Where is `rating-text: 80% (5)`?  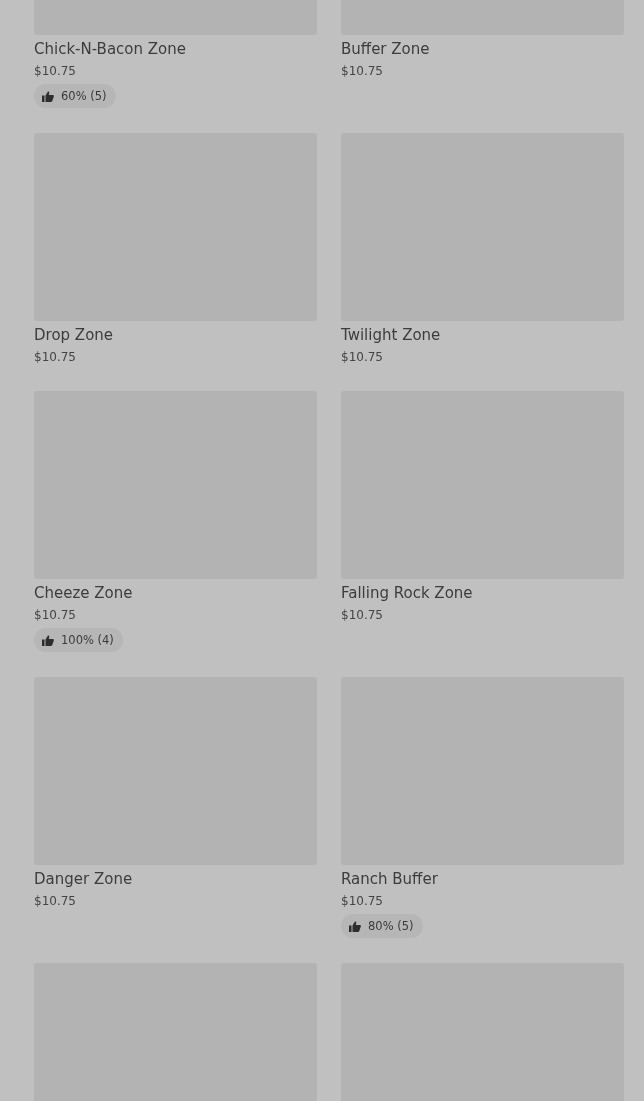
rating-text: 80% (5) is located at coordinates (391, 926).